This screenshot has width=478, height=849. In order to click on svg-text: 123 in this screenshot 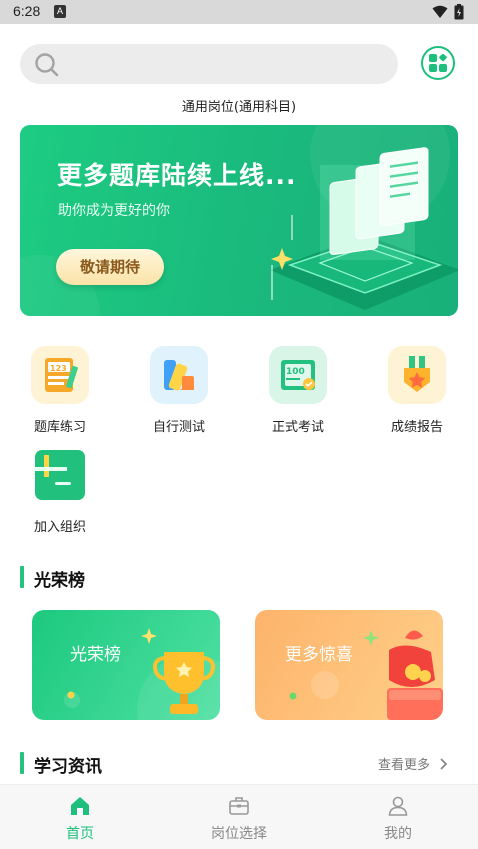, I will do `click(58, 368)`.